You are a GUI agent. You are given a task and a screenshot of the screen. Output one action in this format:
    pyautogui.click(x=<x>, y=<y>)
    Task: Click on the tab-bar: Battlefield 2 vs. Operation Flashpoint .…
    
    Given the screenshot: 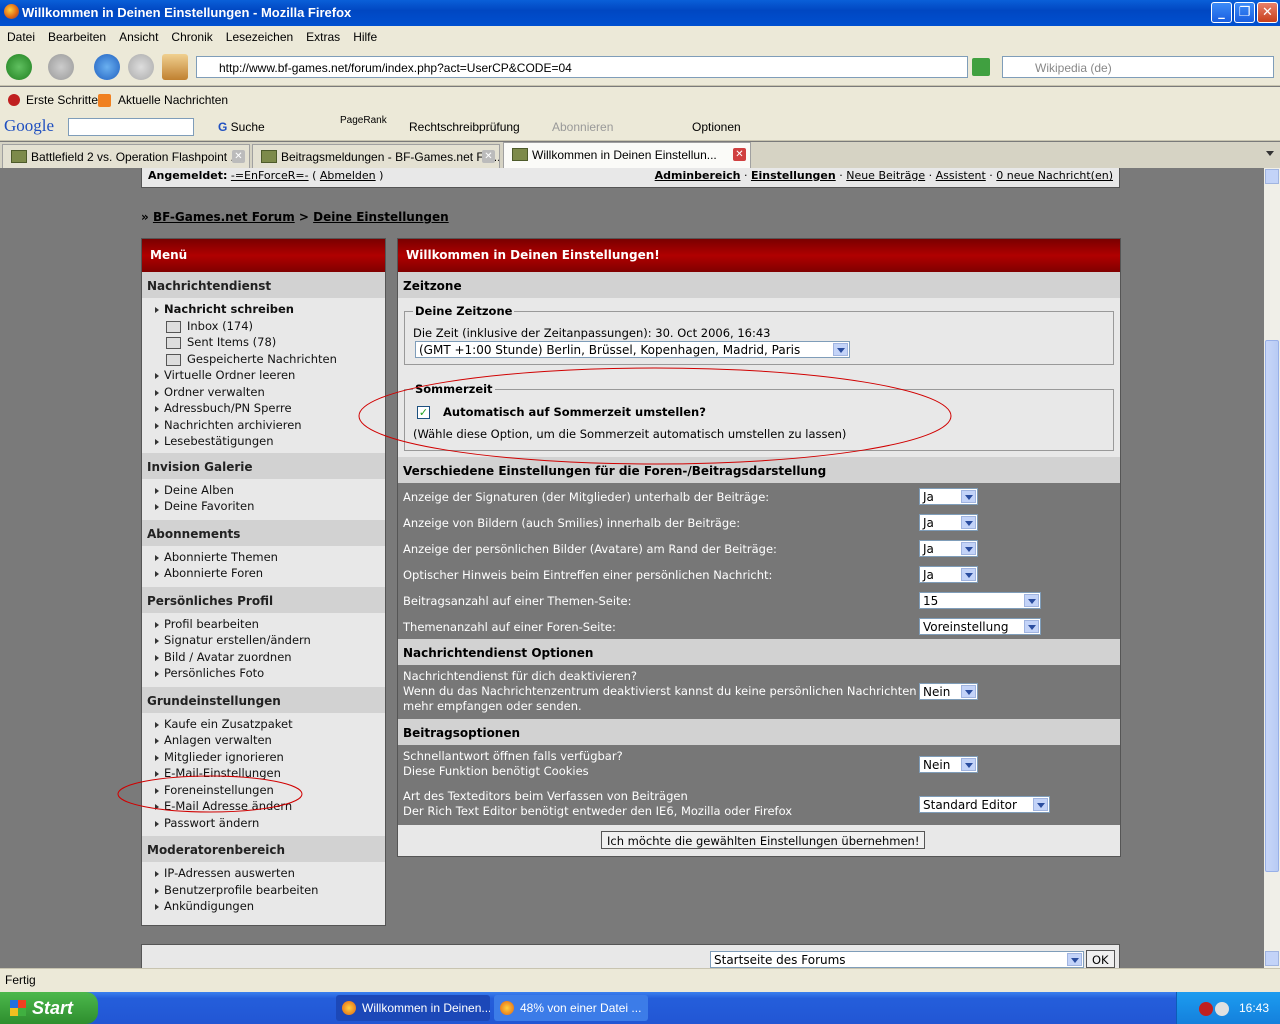 What is the action you would take?
    pyautogui.click(x=640, y=155)
    